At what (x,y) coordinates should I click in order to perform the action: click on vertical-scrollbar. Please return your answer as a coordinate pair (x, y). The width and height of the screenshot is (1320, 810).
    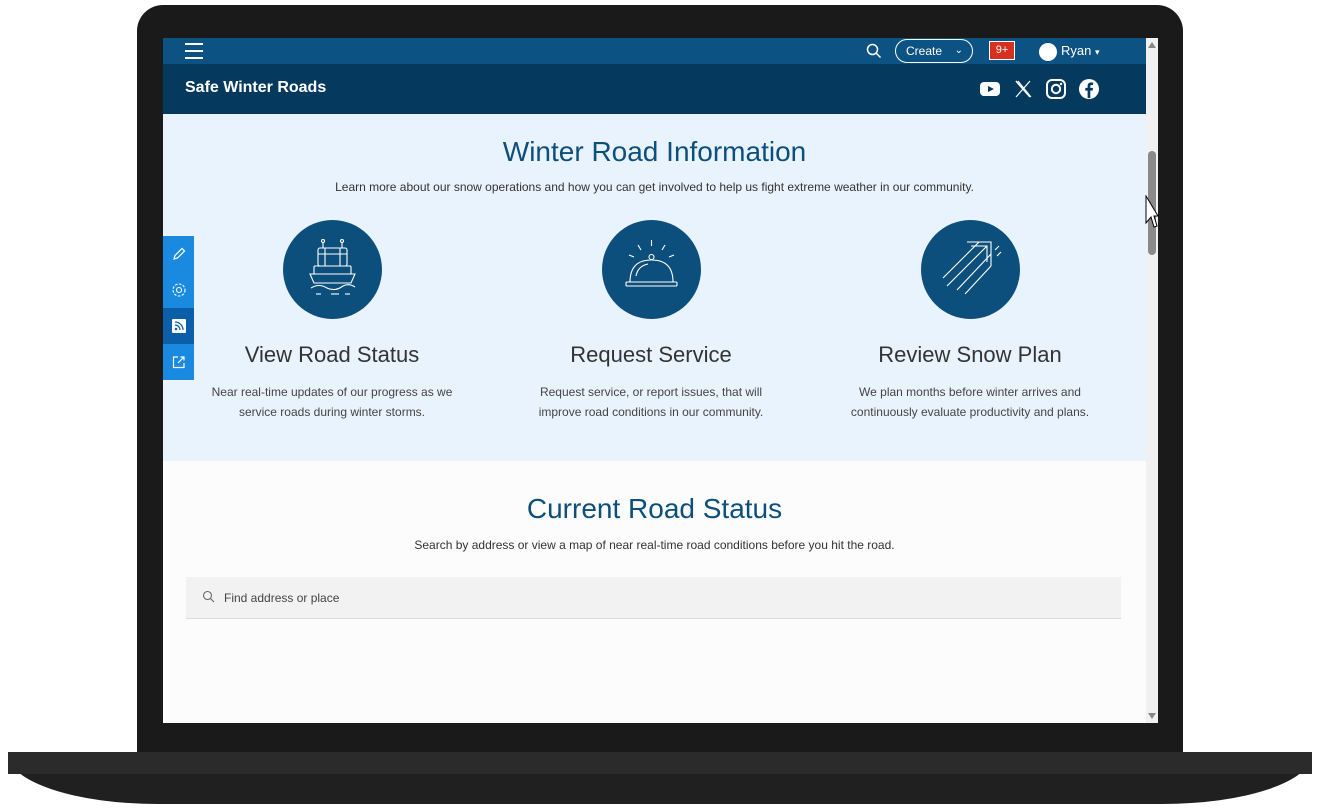
    Looking at the image, I should click on (1152, 380).